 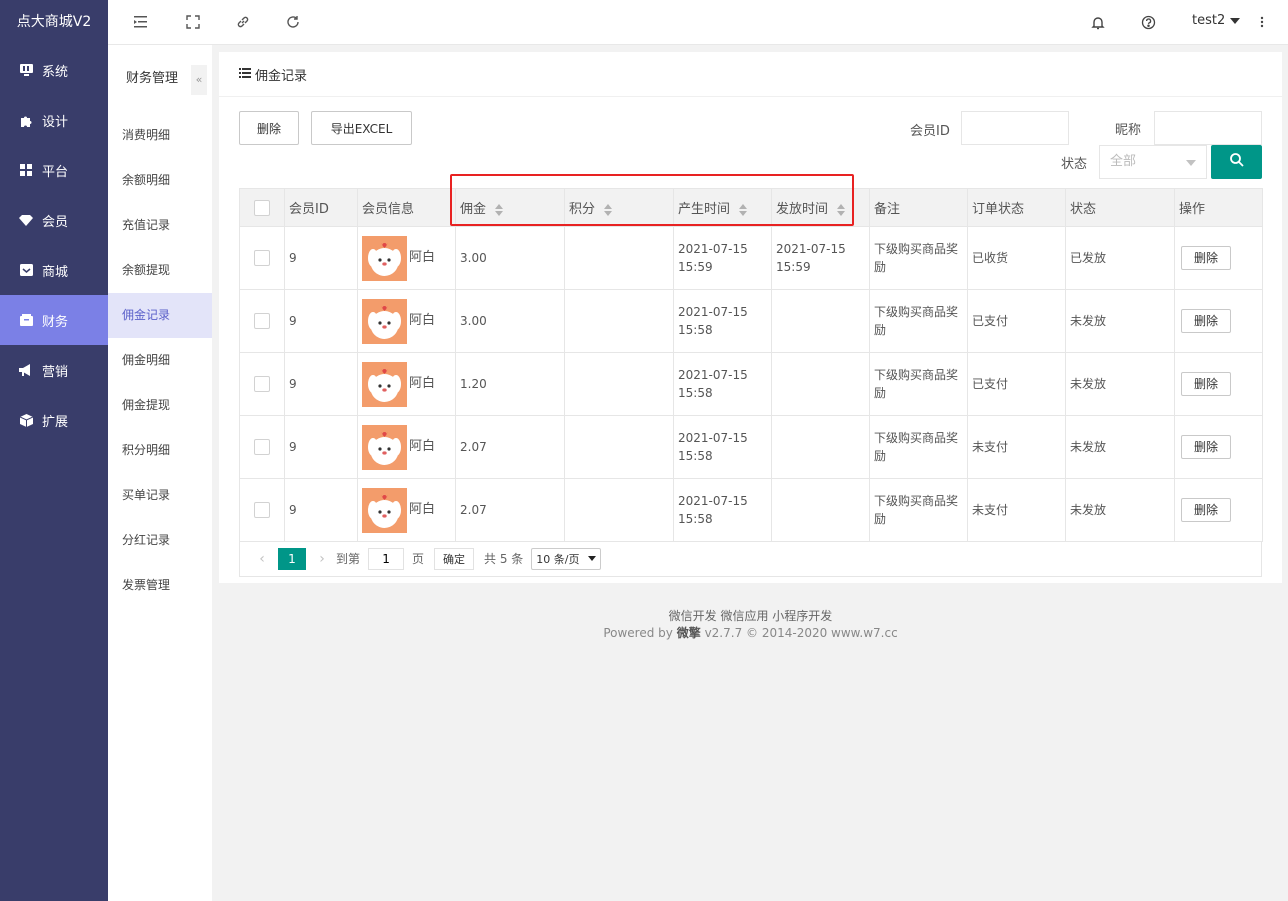 What do you see at coordinates (1216, 20) in the screenshot?
I see `user-menu: test2` at bounding box center [1216, 20].